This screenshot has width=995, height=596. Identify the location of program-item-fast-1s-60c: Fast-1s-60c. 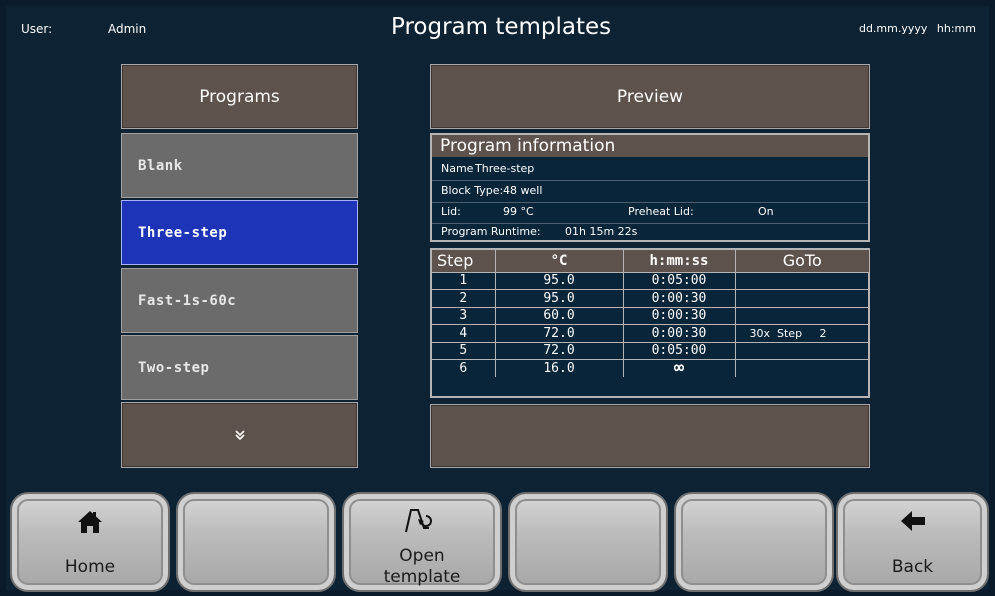
(239, 300).